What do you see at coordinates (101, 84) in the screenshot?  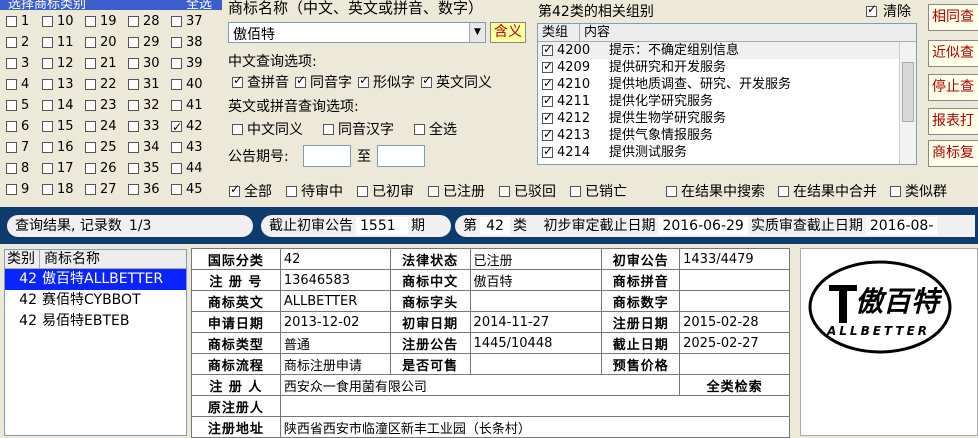 I see `class-checkbox-22: 22` at bounding box center [101, 84].